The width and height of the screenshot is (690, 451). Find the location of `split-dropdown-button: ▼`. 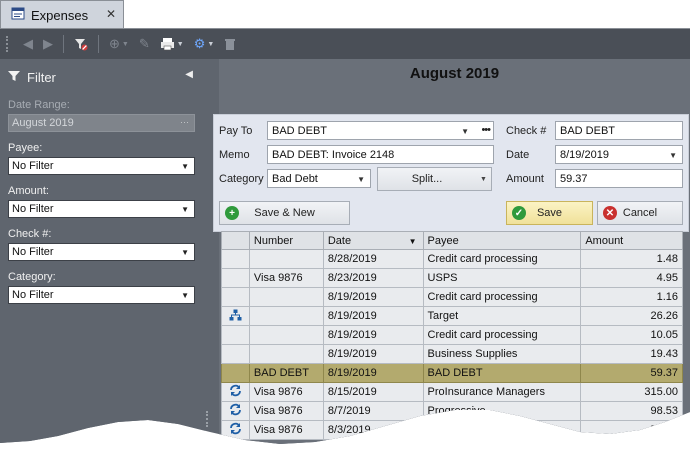

split-dropdown-button: ▼ is located at coordinates (484, 179).